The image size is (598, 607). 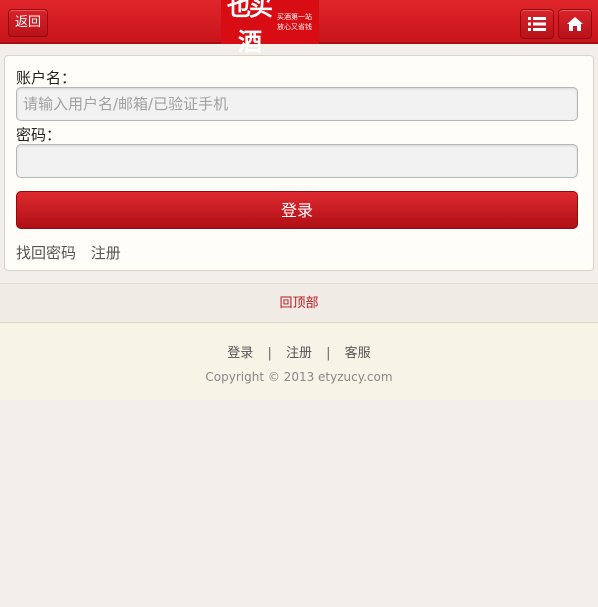 I want to click on footer-links: 登录 | 注册 | 客服, so click(x=299, y=351).